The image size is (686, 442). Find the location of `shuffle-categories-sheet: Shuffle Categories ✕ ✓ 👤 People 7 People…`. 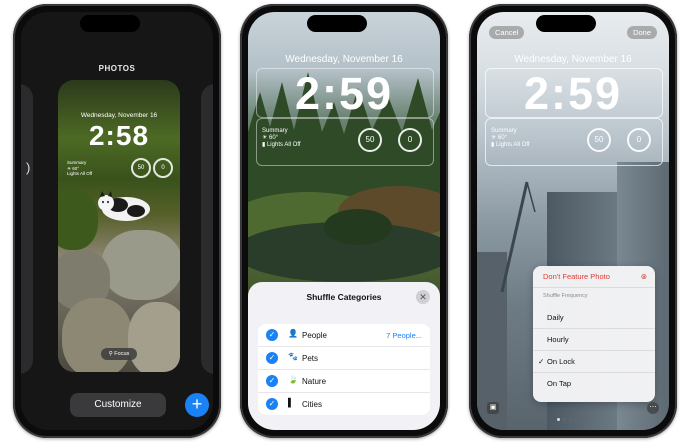

shuffle-categories-sheet: Shuffle Categories ✕ ✓ 👤 People 7 People… is located at coordinates (344, 356).